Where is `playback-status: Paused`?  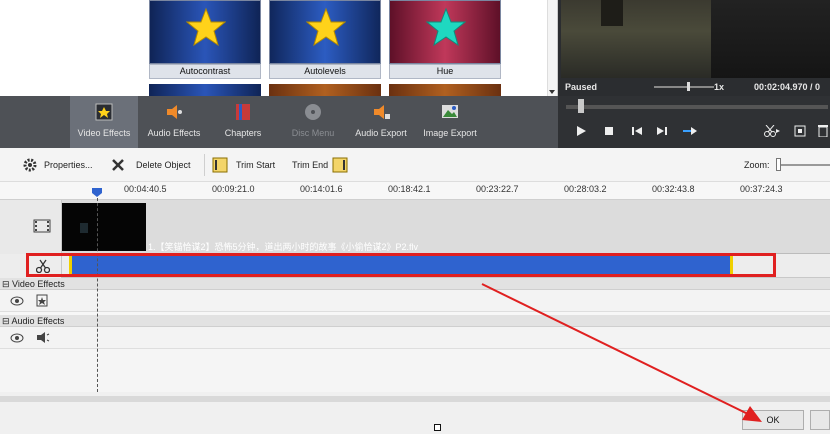
playback-status: Paused is located at coordinates (581, 87).